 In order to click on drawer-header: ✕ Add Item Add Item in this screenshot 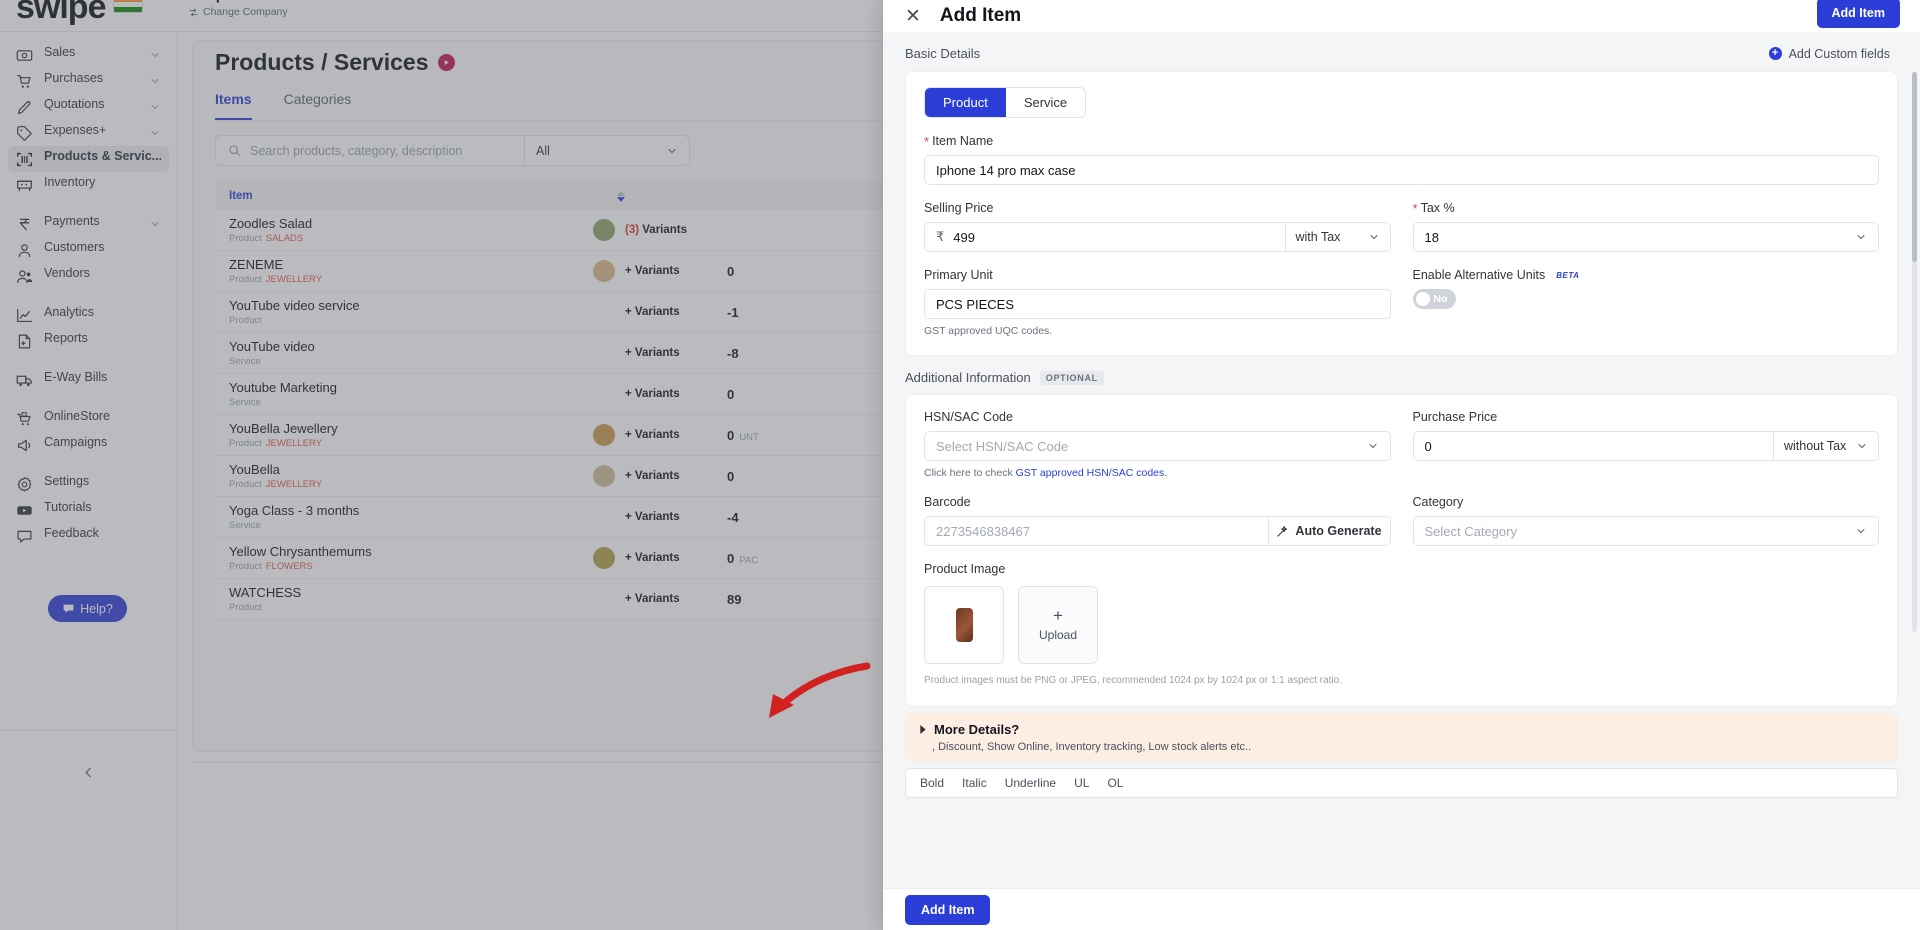, I will do `click(1401, 16)`.